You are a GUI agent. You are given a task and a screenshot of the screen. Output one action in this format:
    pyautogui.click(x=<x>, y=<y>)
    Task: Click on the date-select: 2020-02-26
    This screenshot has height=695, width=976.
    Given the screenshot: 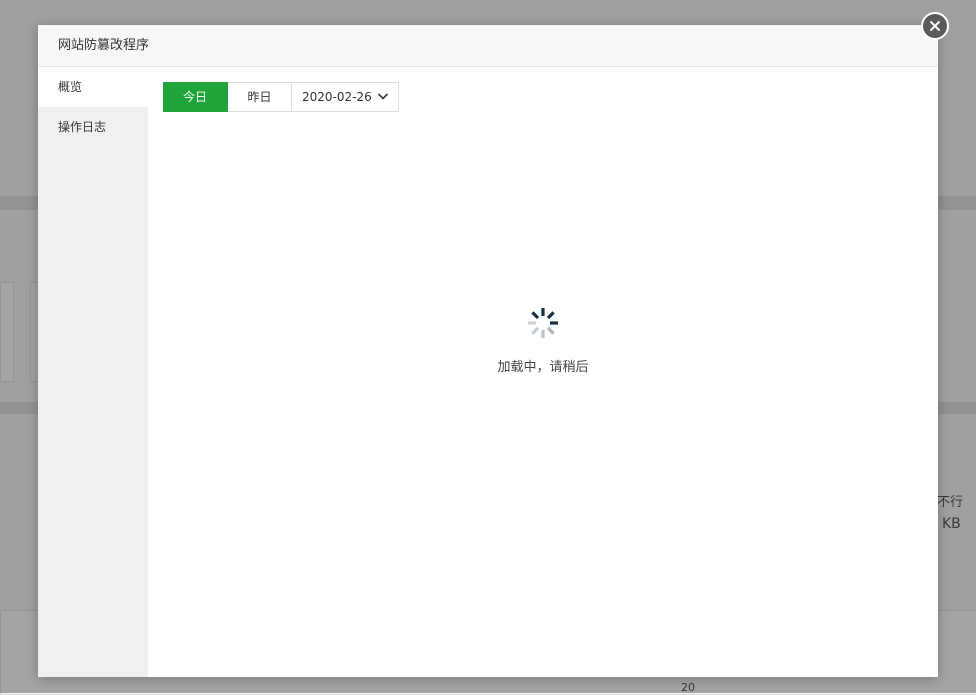 What is the action you would take?
    pyautogui.click(x=345, y=97)
    